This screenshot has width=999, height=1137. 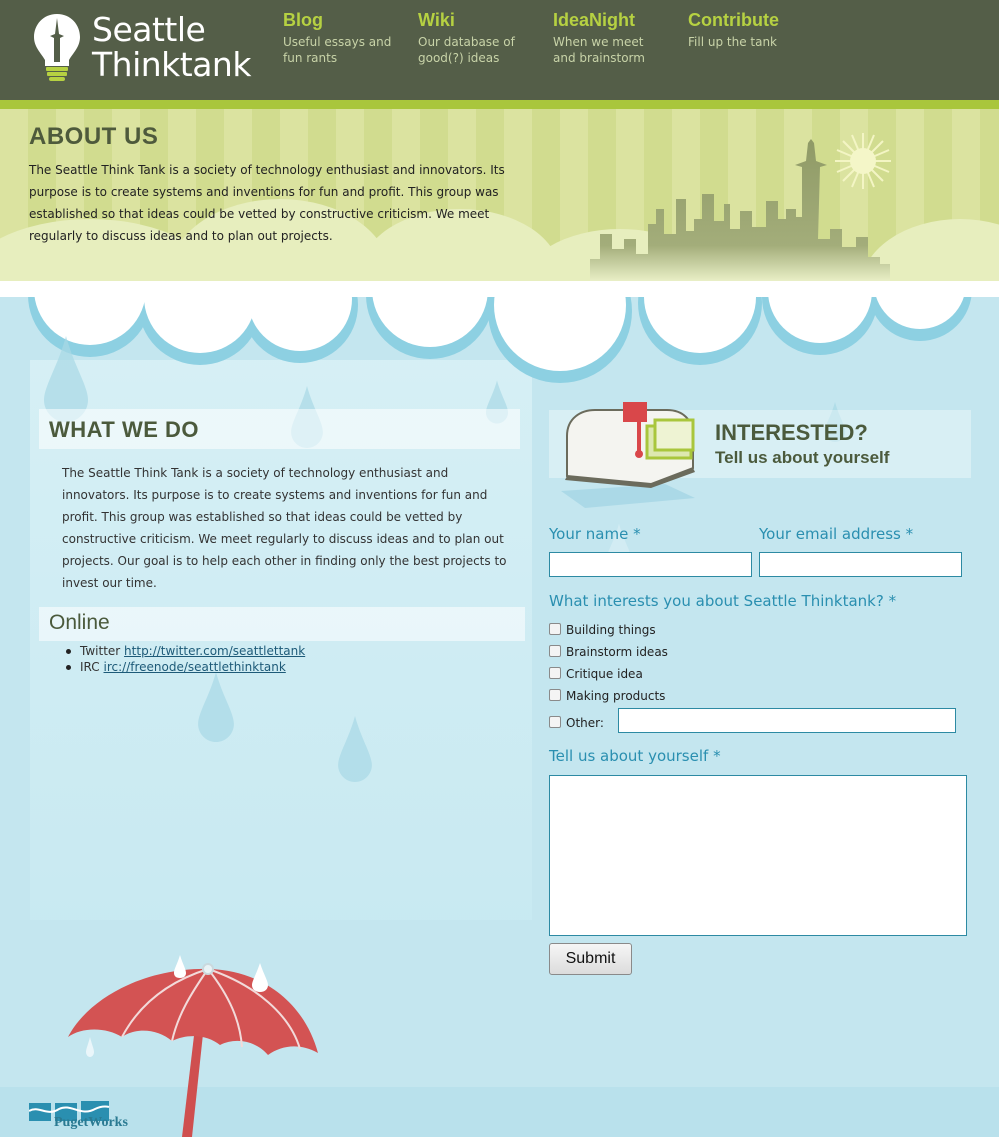 What do you see at coordinates (348, 20) in the screenshot?
I see `nav-title: Blog` at bounding box center [348, 20].